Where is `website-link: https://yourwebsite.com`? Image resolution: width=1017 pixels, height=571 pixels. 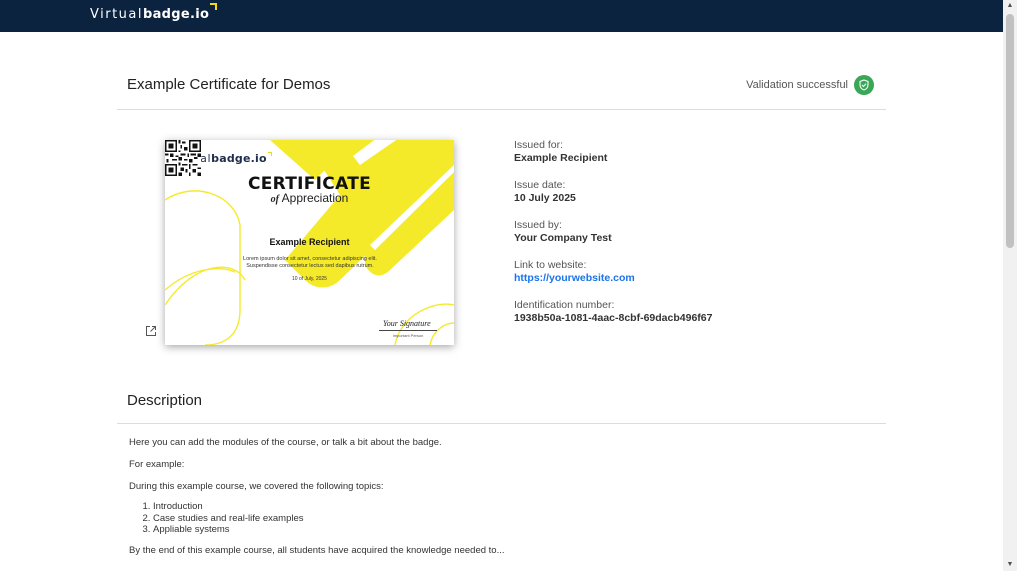 website-link: https://yourwebsite.com is located at coordinates (613, 278).